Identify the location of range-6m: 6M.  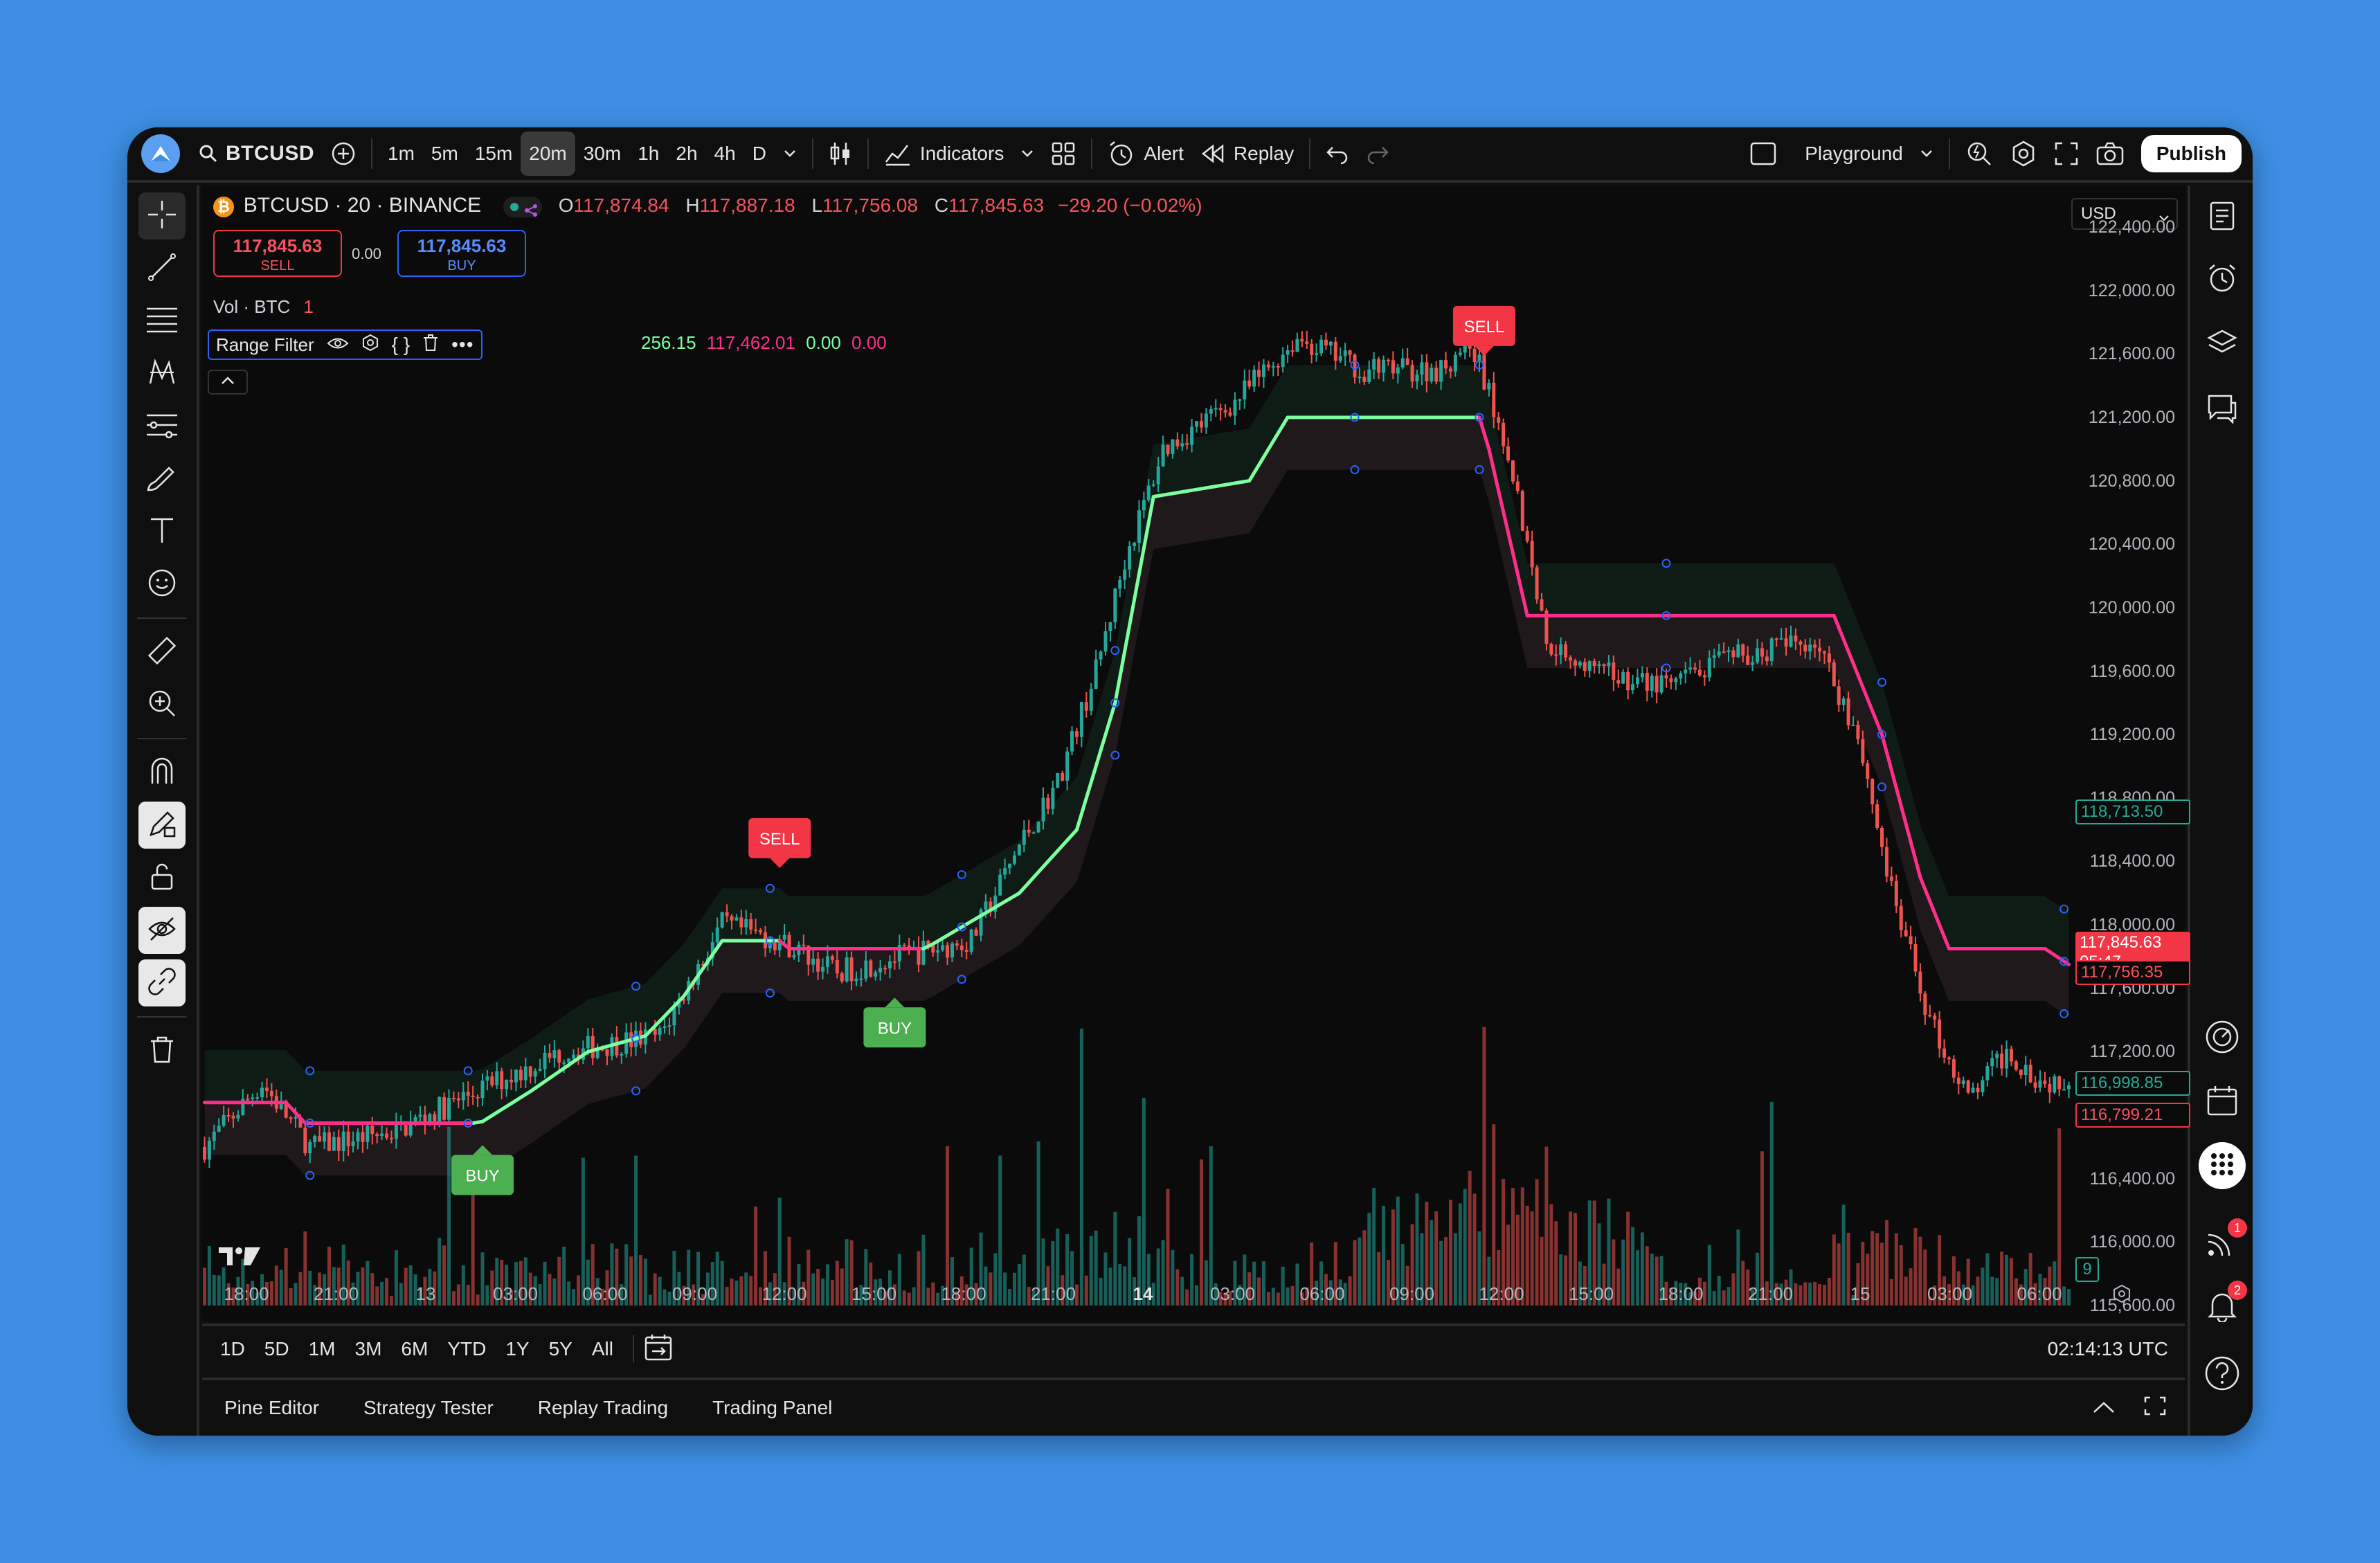
(414, 1349).